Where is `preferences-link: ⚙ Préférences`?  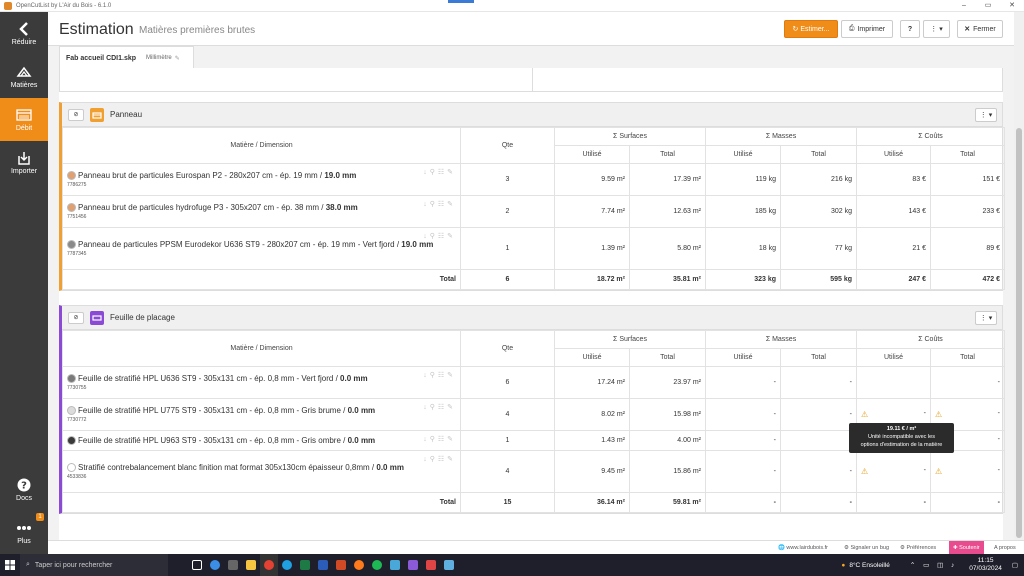
preferences-link: ⚙ Préférences is located at coordinates (918, 548).